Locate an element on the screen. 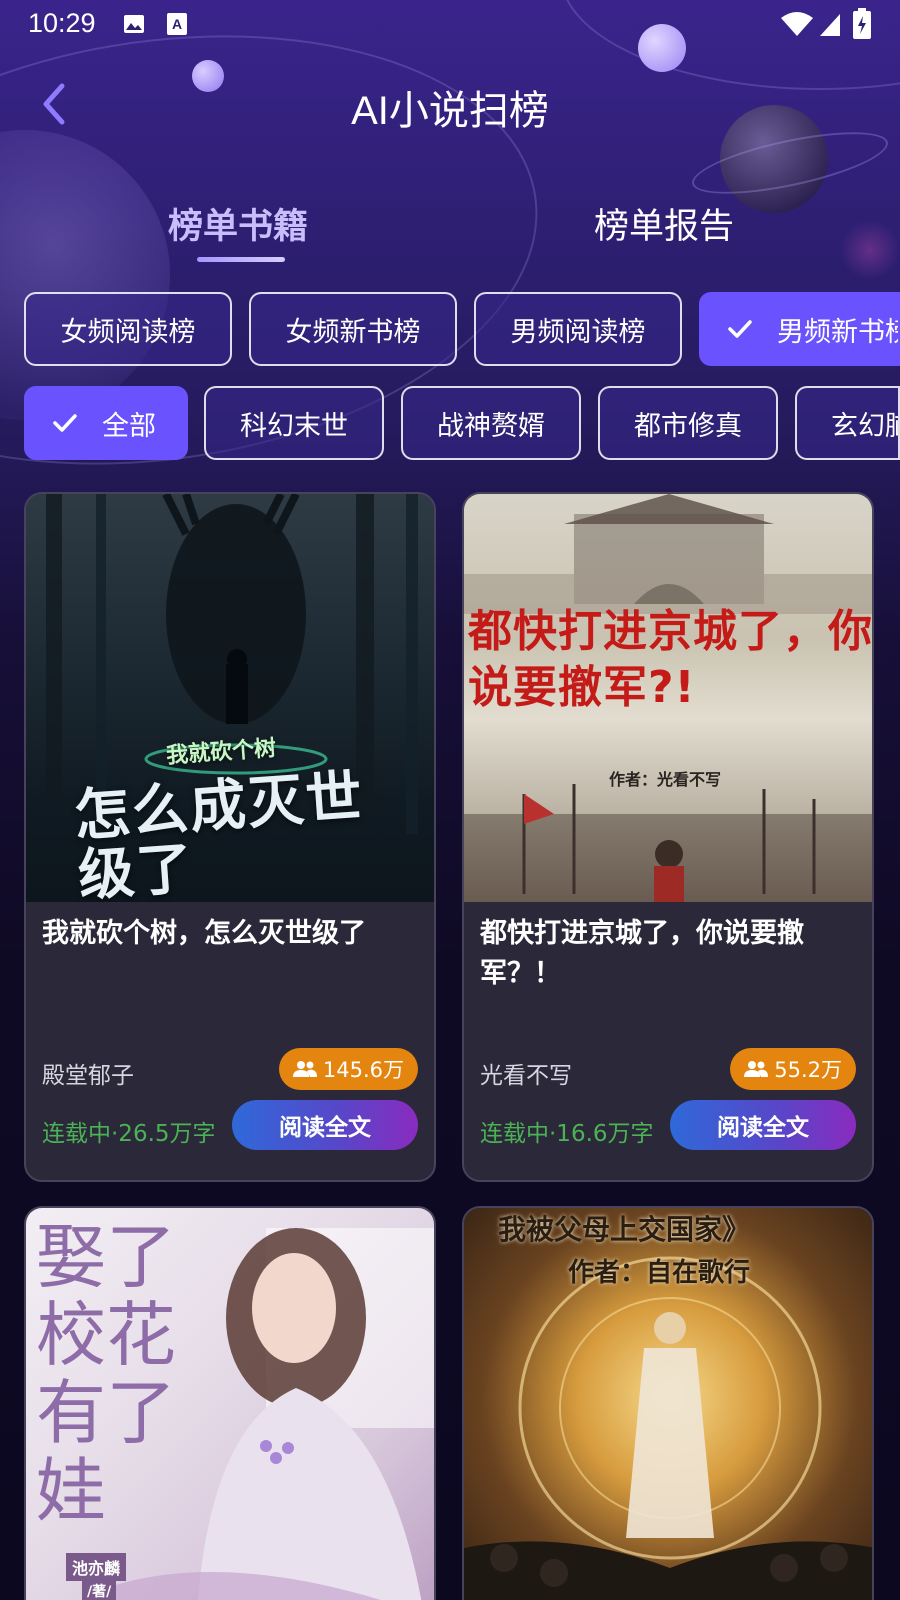 The width and height of the screenshot is (900, 1600). cover-title: 我被父母上交国家》 is located at coordinates (624, 1229).